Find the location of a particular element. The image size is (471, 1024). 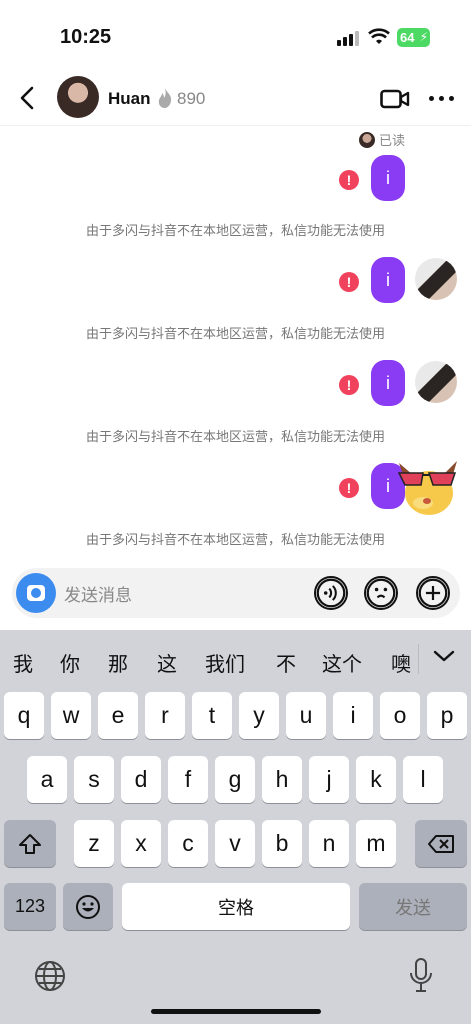

plus-icon is located at coordinates (433, 593).